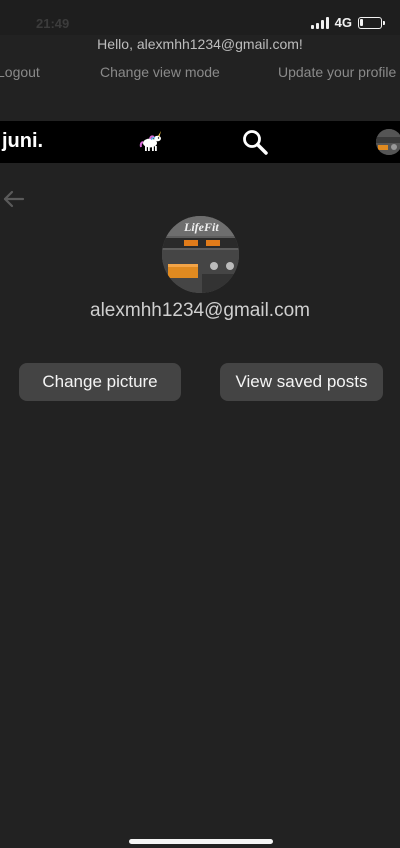  What do you see at coordinates (200, 142) in the screenshot?
I see `navbar: juni.` at bounding box center [200, 142].